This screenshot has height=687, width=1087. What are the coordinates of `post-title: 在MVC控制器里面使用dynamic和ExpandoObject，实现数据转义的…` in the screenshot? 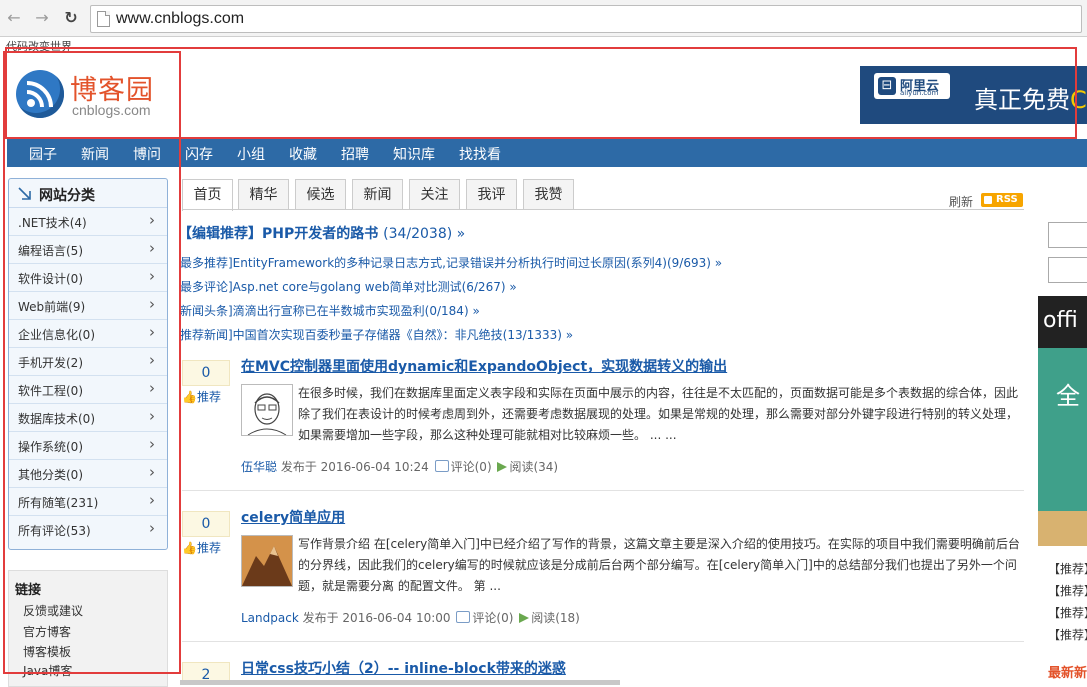 It's located at (484, 366).